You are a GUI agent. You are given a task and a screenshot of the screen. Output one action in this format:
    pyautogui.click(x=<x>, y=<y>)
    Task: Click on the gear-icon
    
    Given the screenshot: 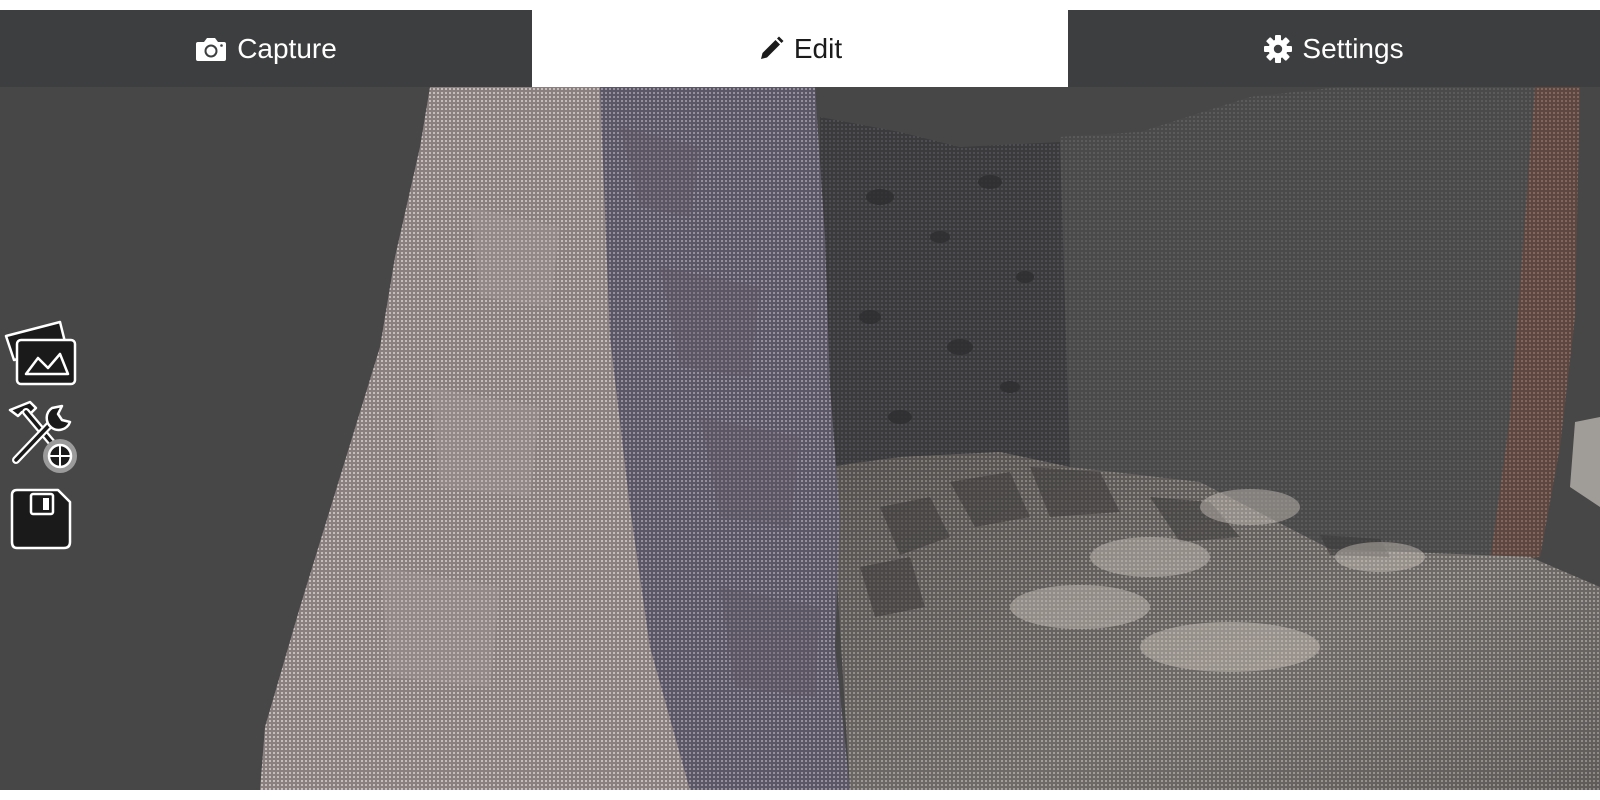 What is the action you would take?
    pyautogui.click(x=1278, y=48)
    